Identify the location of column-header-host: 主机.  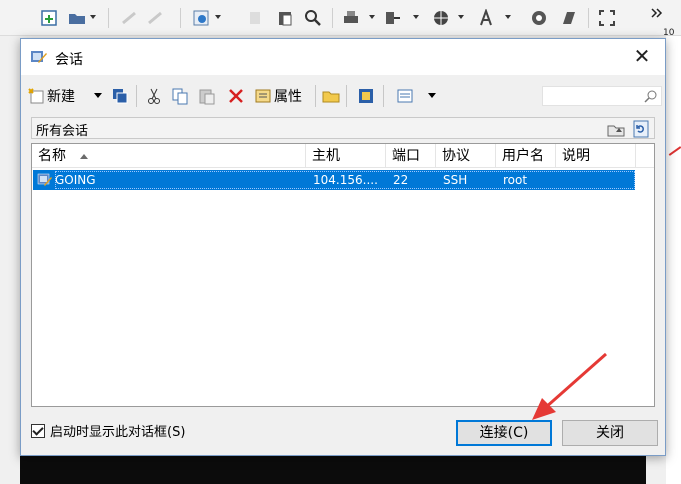
(346, 156).